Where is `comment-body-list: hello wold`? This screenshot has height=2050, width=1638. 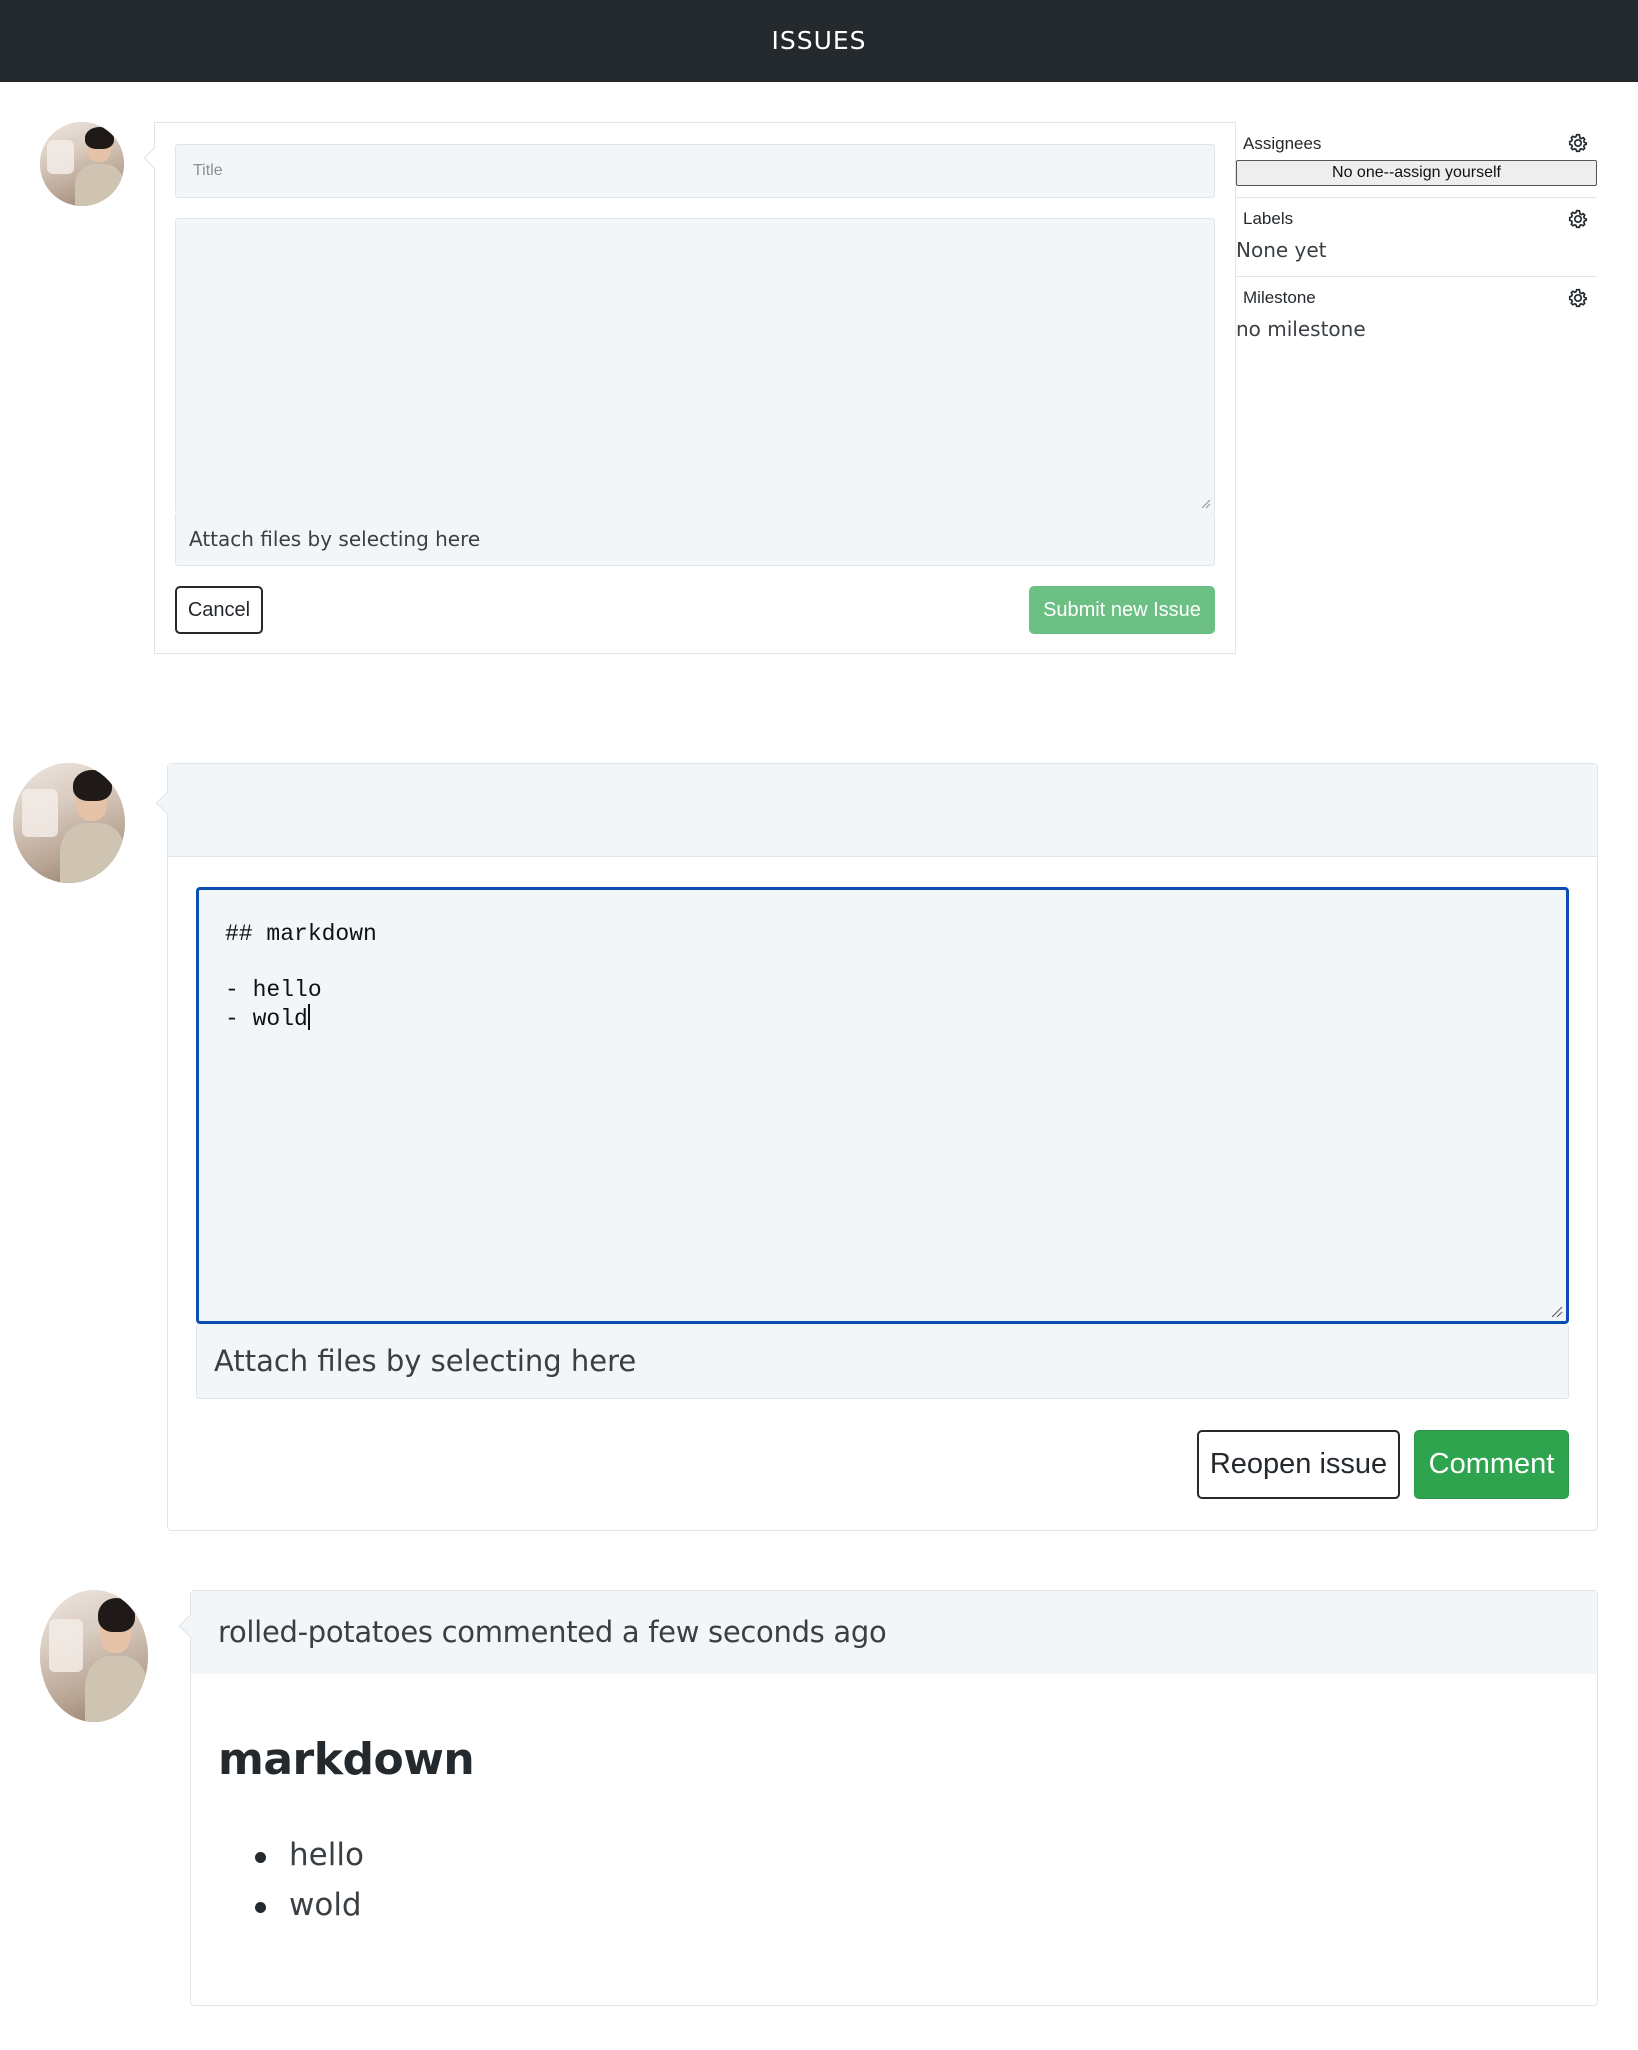
comment-body-list: hello wold is located at coordinates (291, 1887).